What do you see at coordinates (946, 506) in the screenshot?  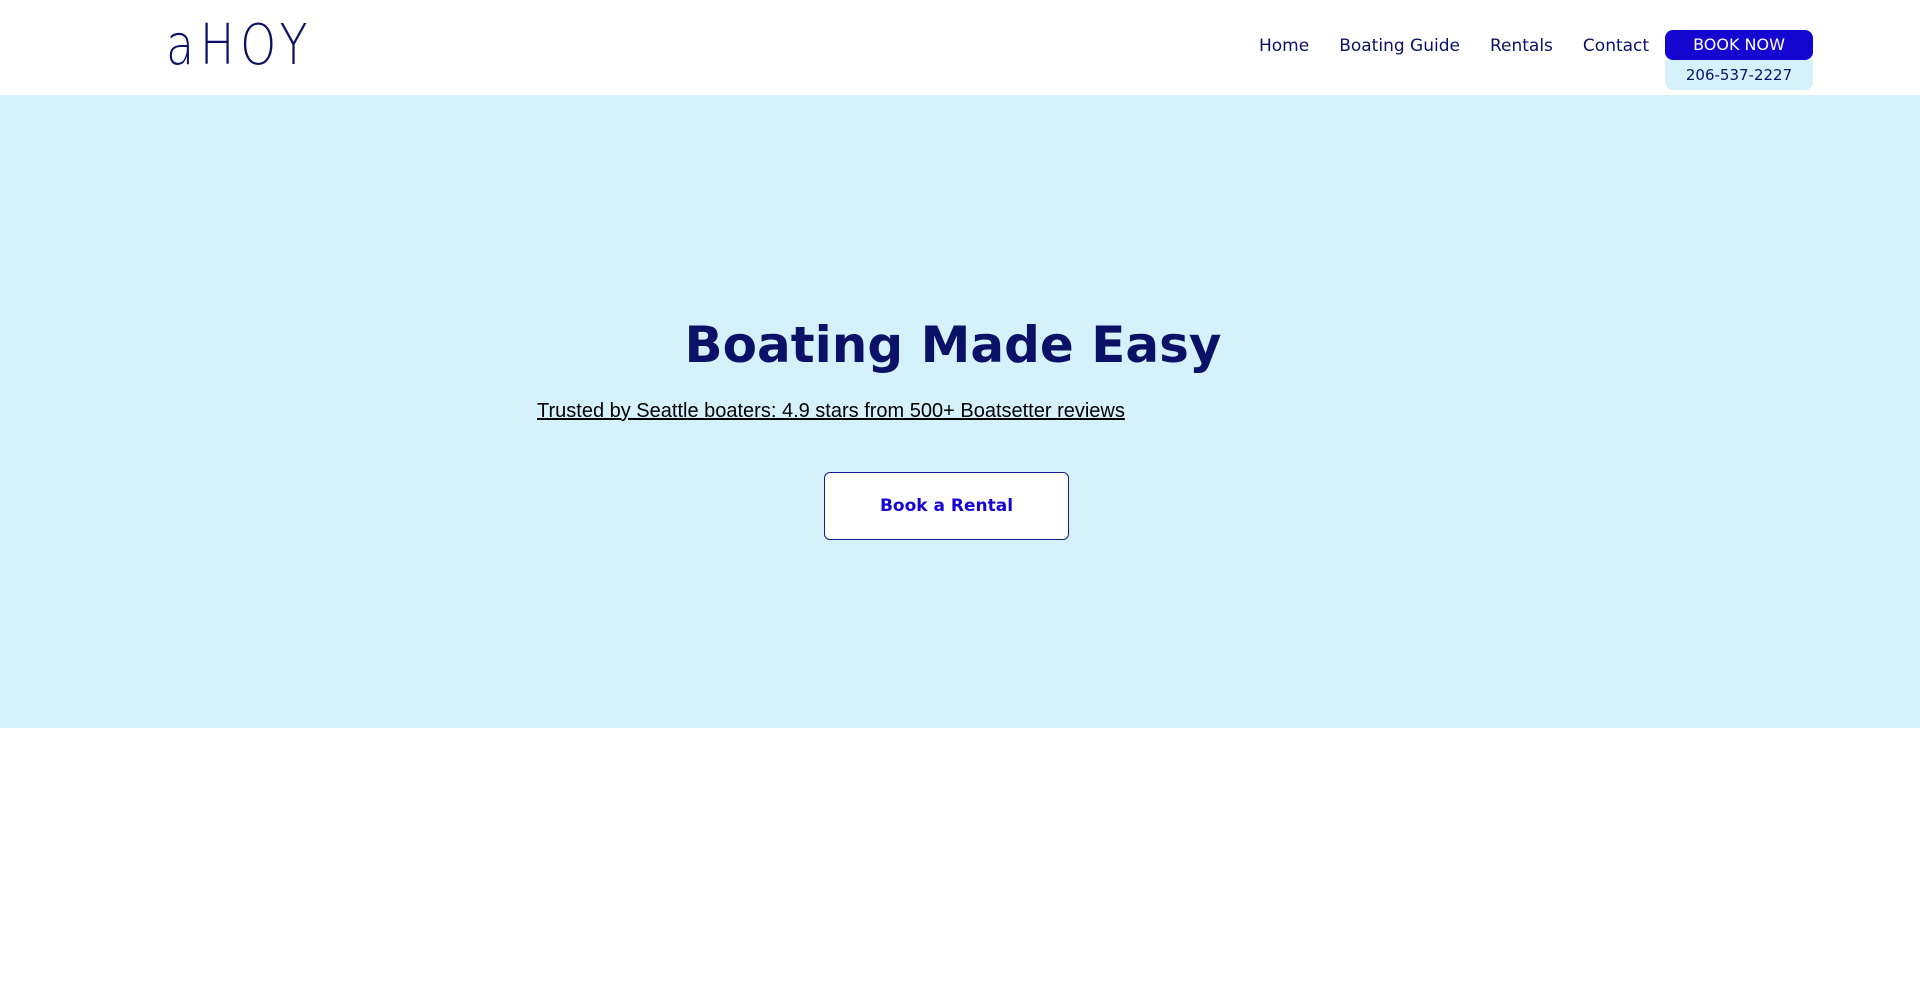 I see `book-a-rental-button: Book a Rental` at bounding box center [946, 506].